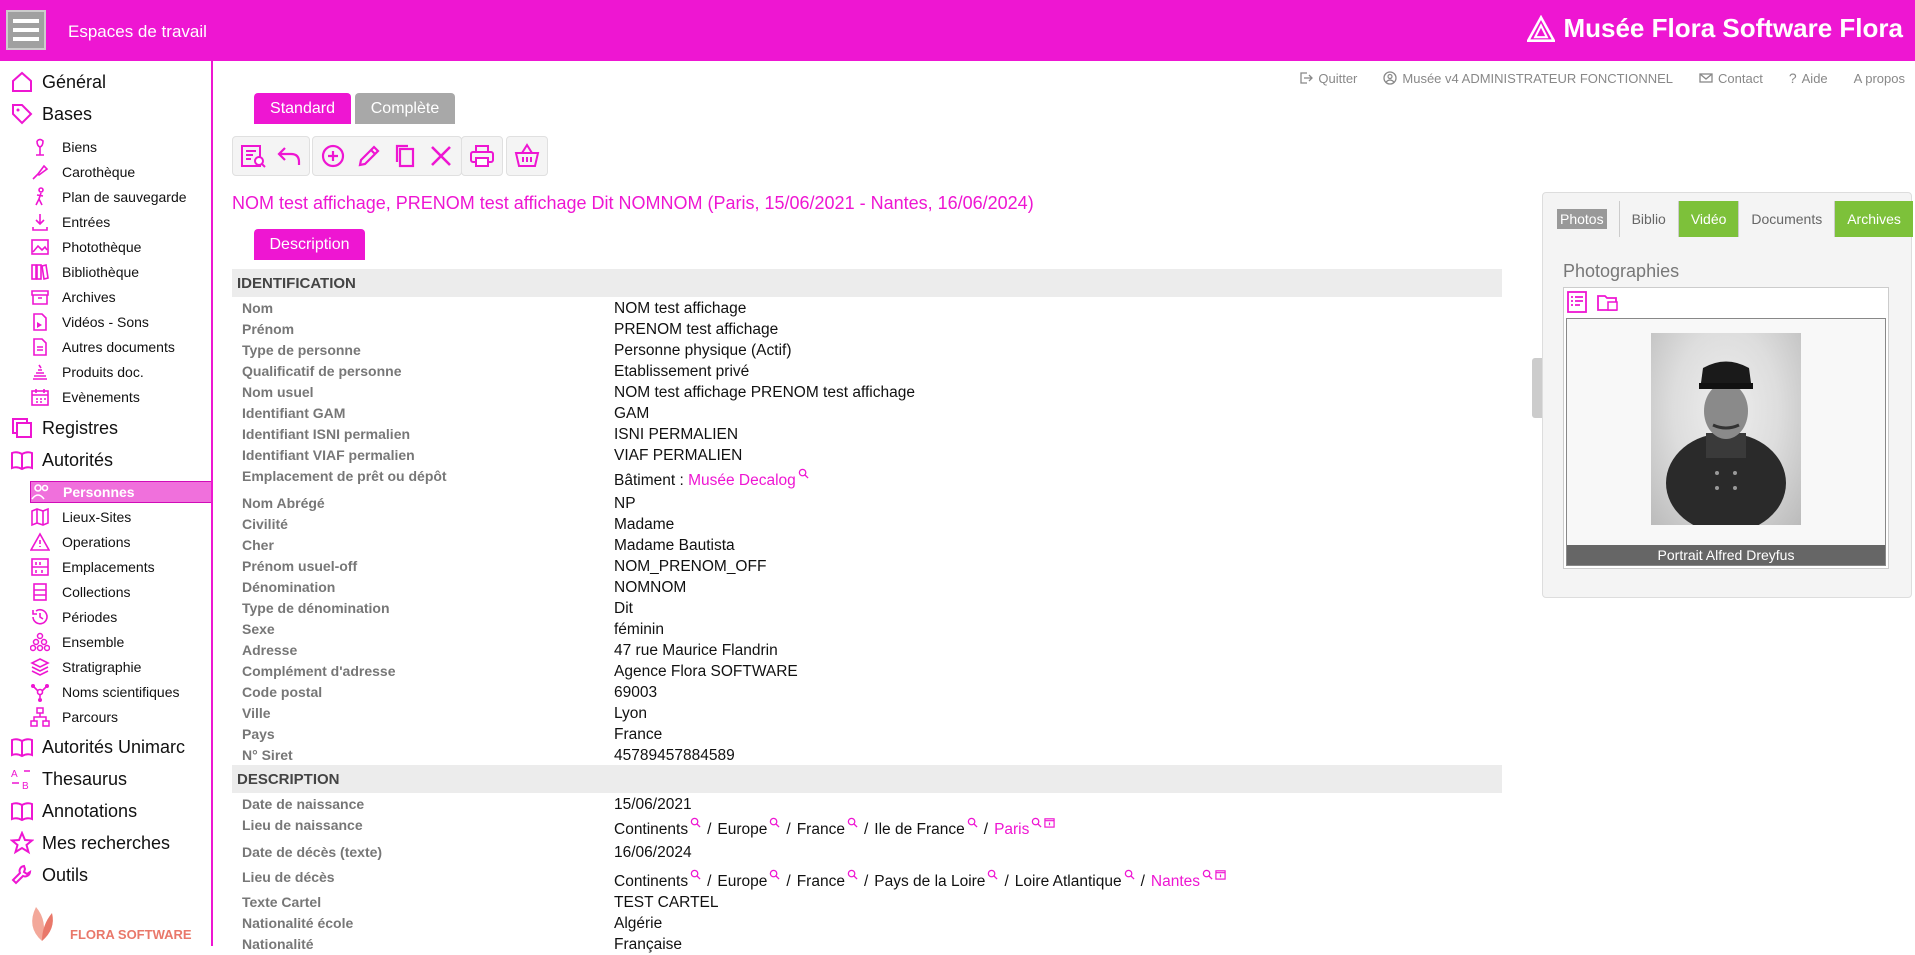 The image size is (1915, 955). I want to click on sidebar-item-ensemble: Ensemble, so click(120, 642).